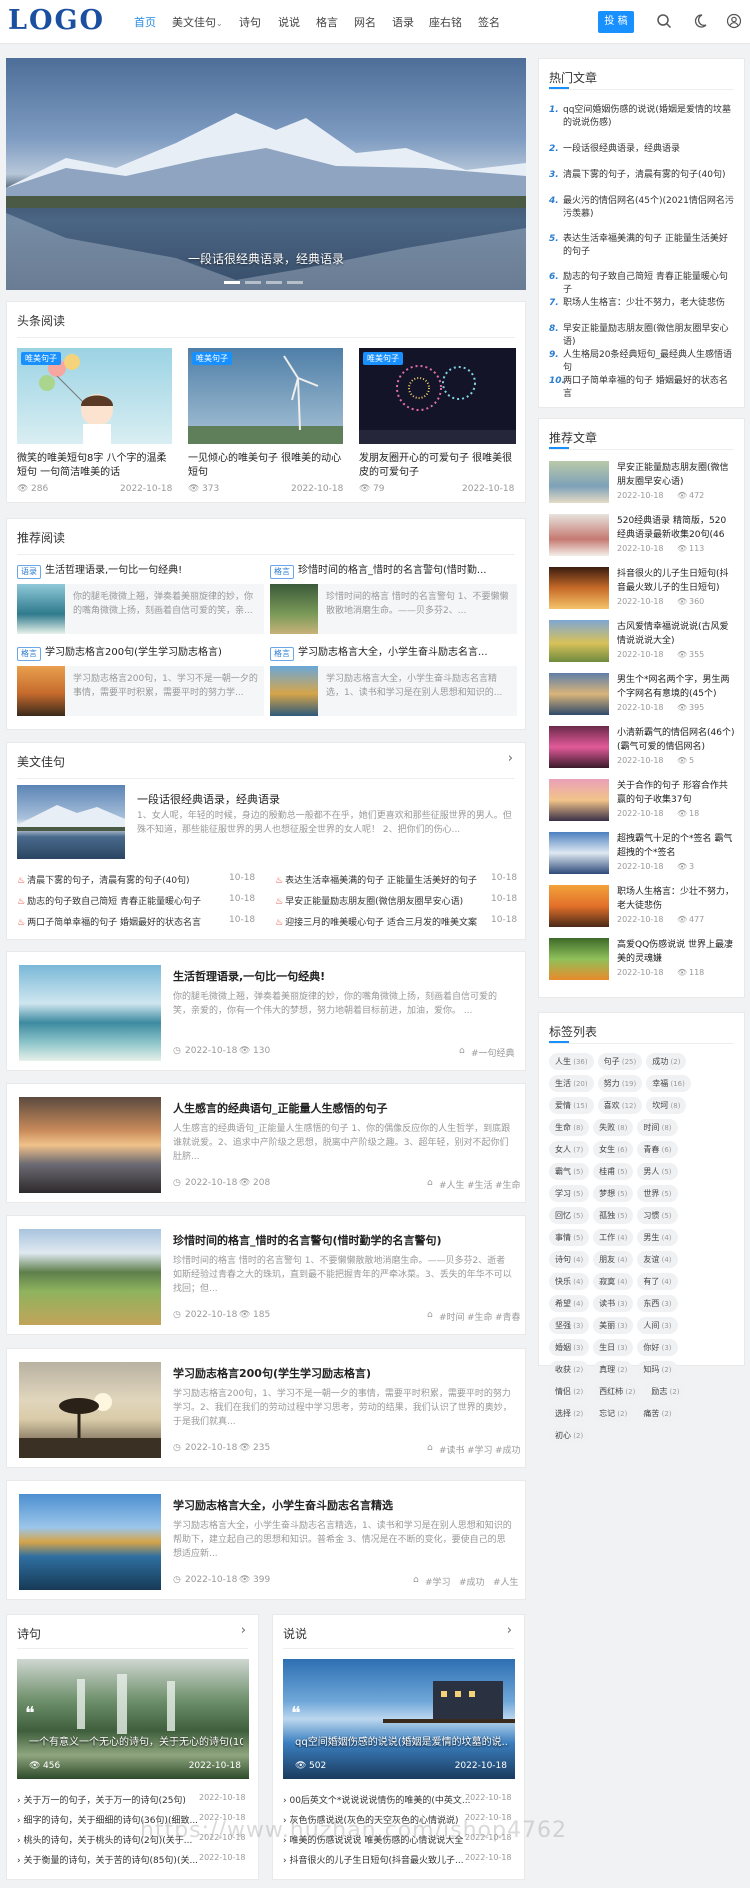  Describe the element at coordinates (437, 466) in the screenshot. I see `headline-item-title: 发朋友圈开心的可爱句子 很唯美很皮的可爱句子` at that location.